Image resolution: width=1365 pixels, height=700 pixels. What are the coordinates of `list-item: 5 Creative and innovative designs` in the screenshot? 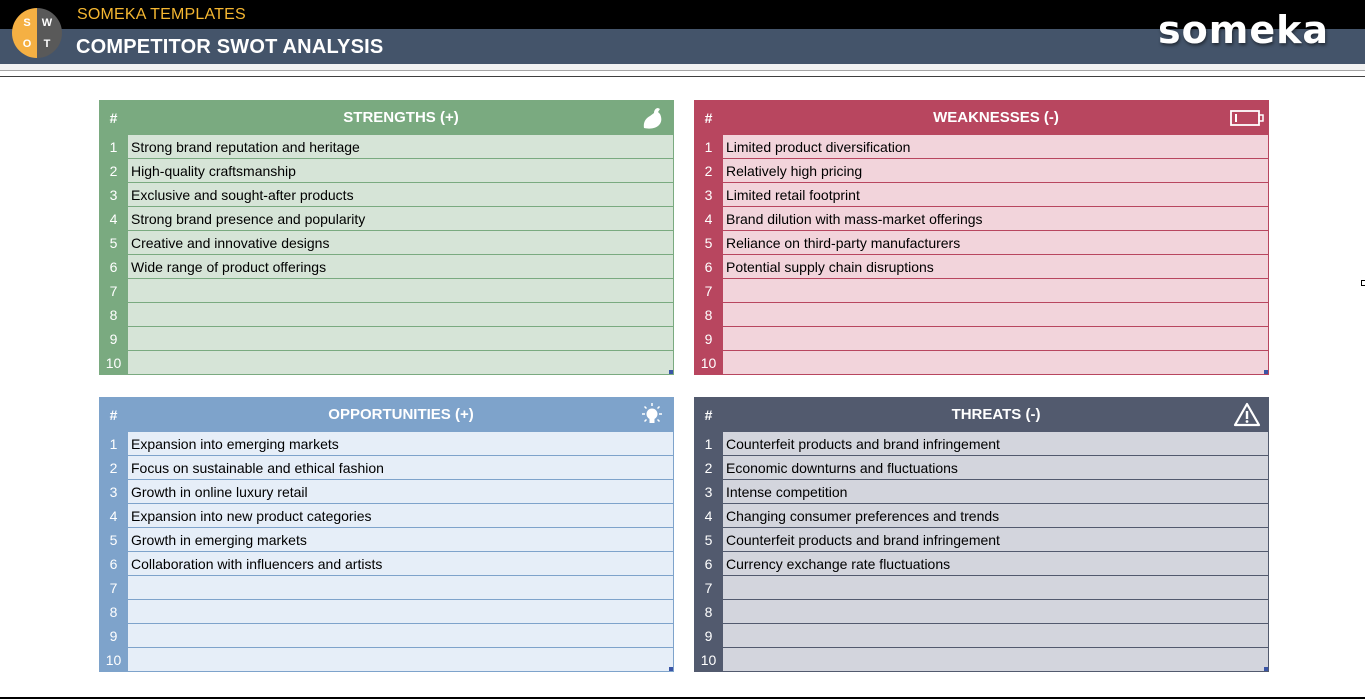 It's located at (386, 243).